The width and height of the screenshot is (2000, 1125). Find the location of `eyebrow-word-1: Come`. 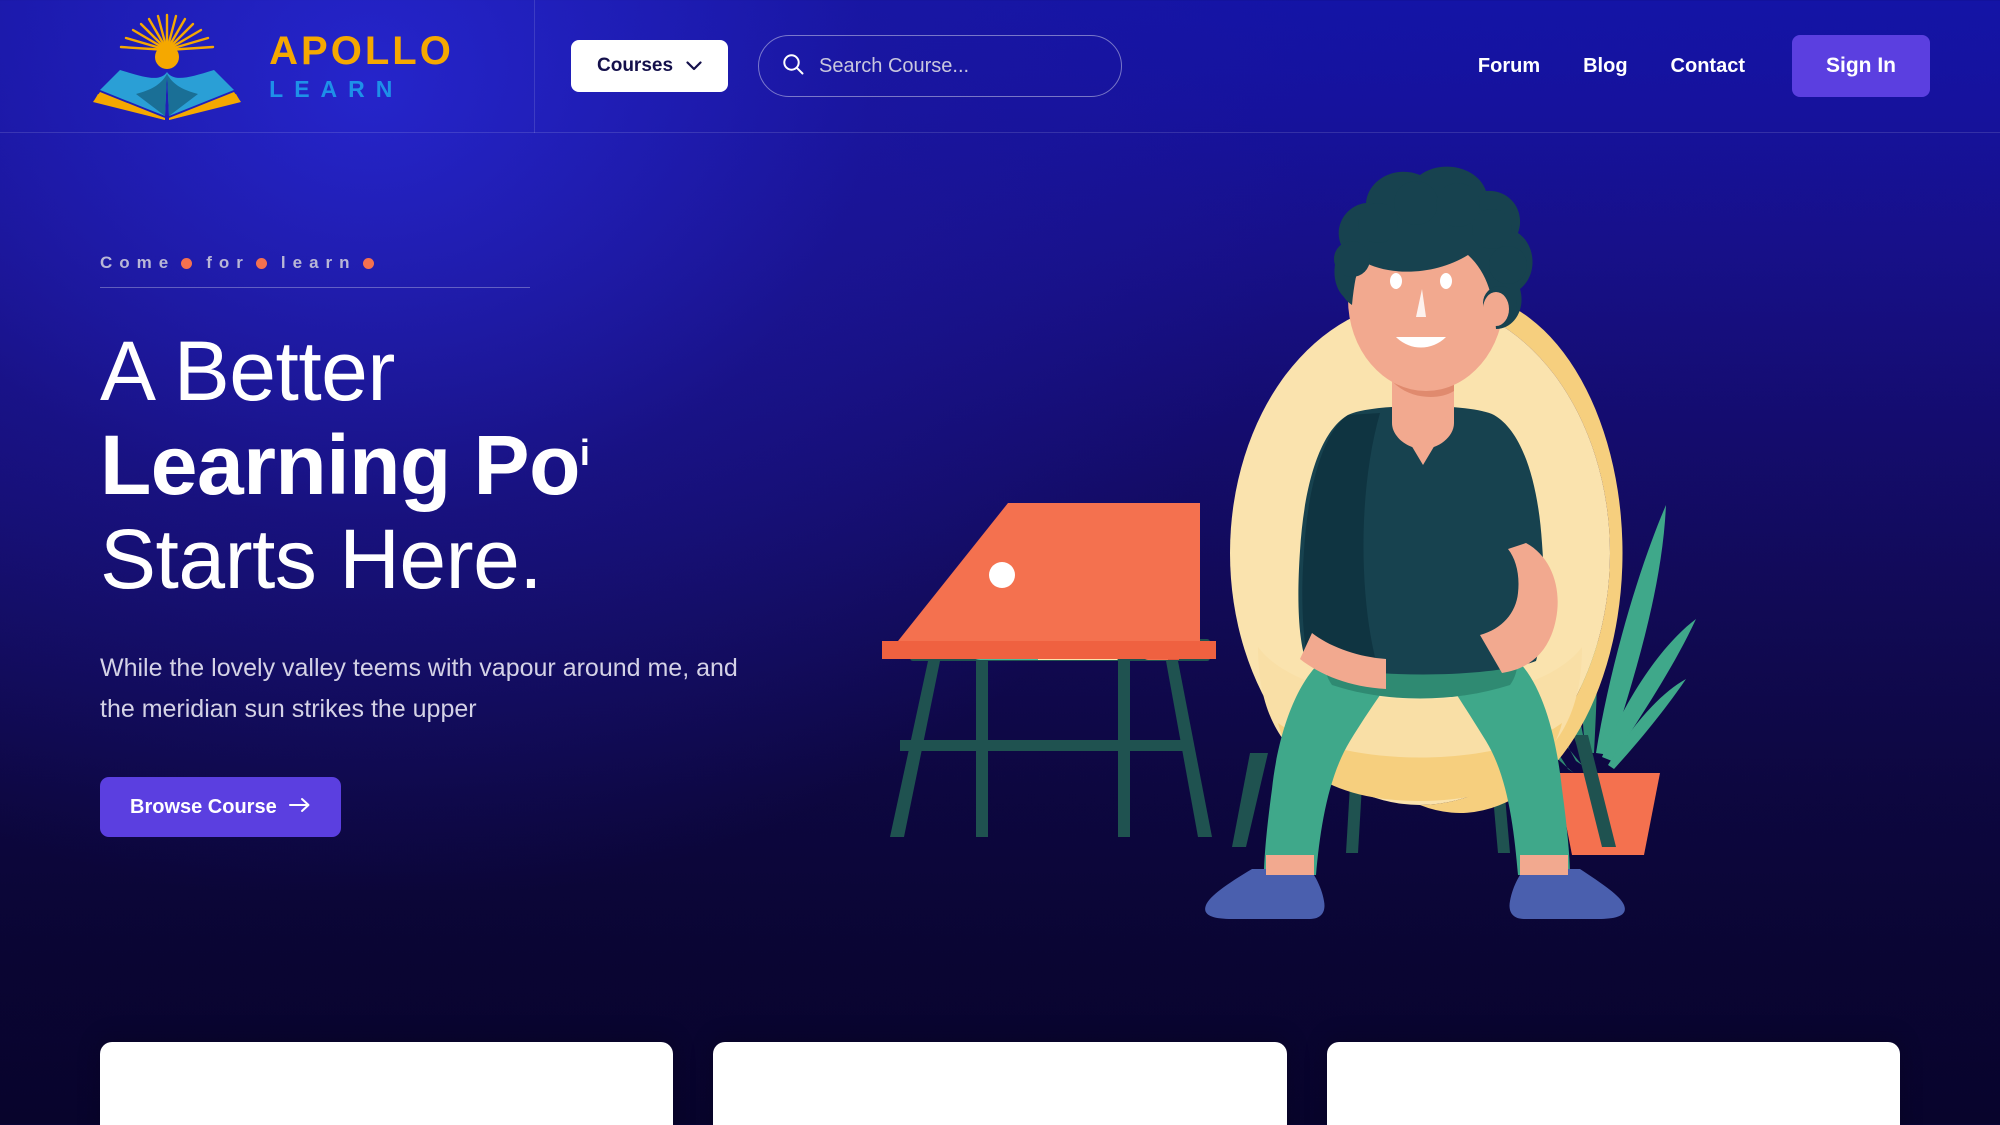

eyebrow-word-1: Come is located at coordinates (138, 262).